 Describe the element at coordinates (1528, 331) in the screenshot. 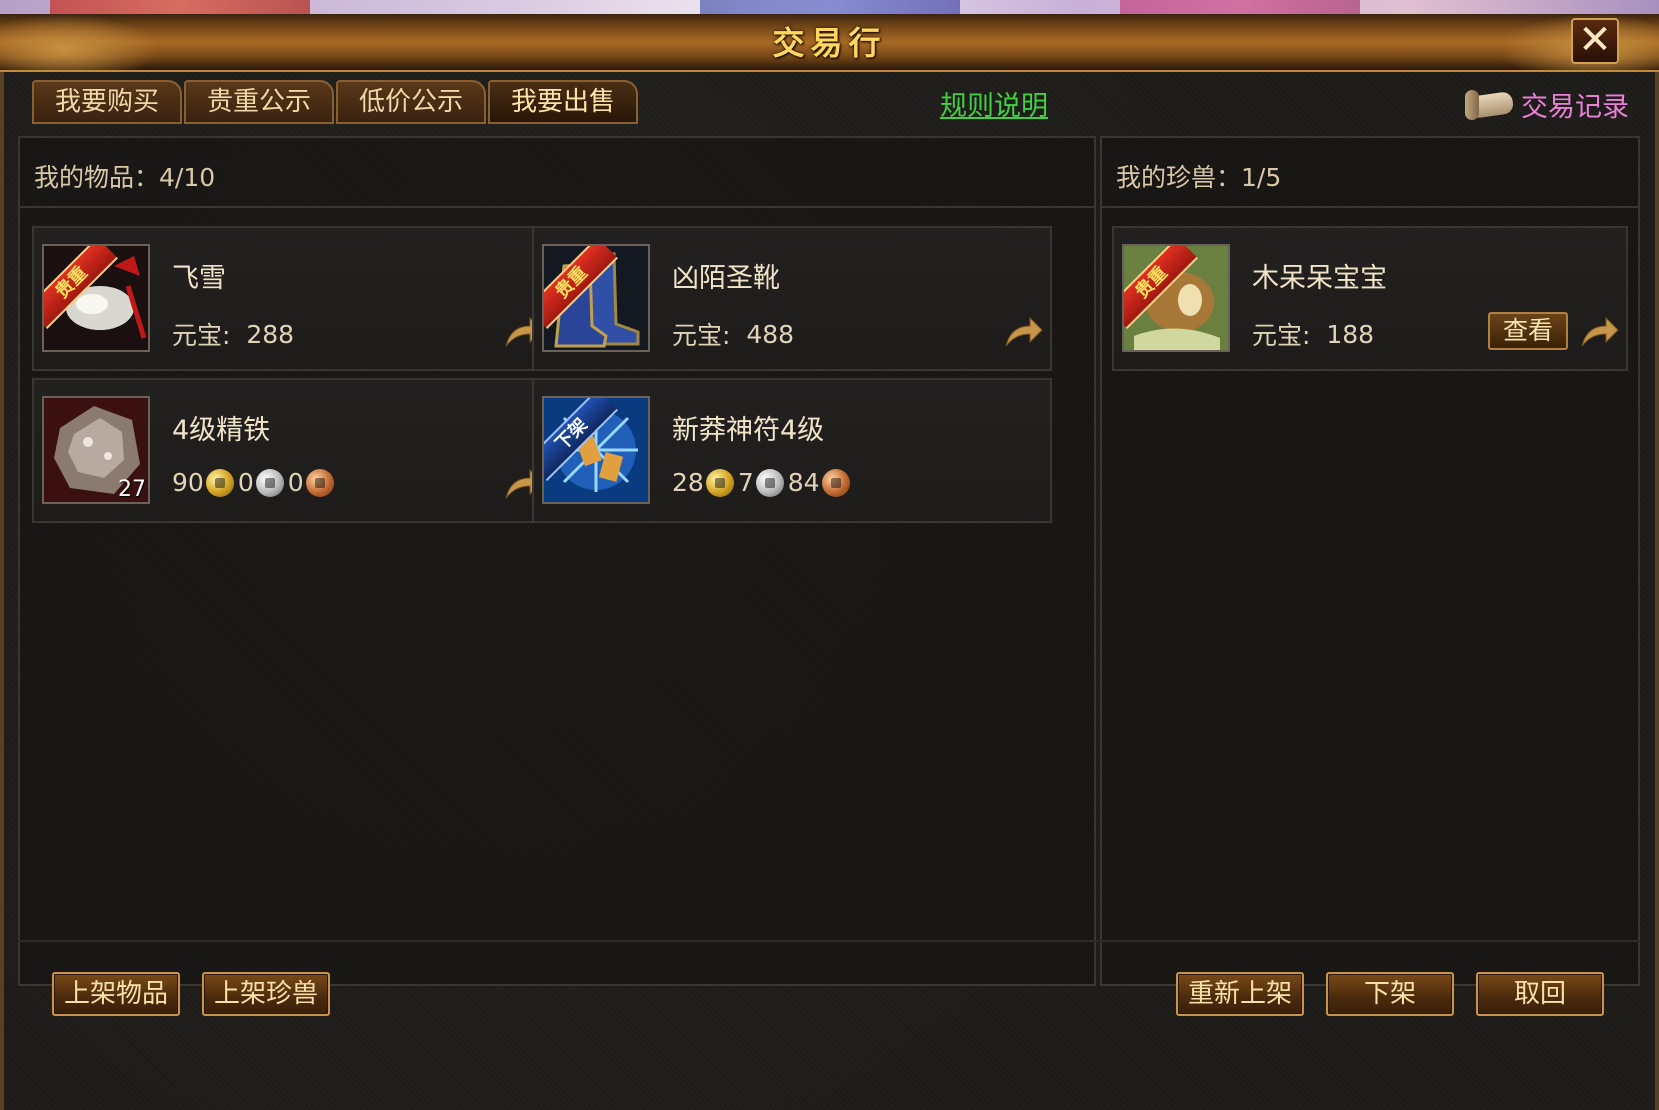

I see `view-pet-button: 查看` at that location.